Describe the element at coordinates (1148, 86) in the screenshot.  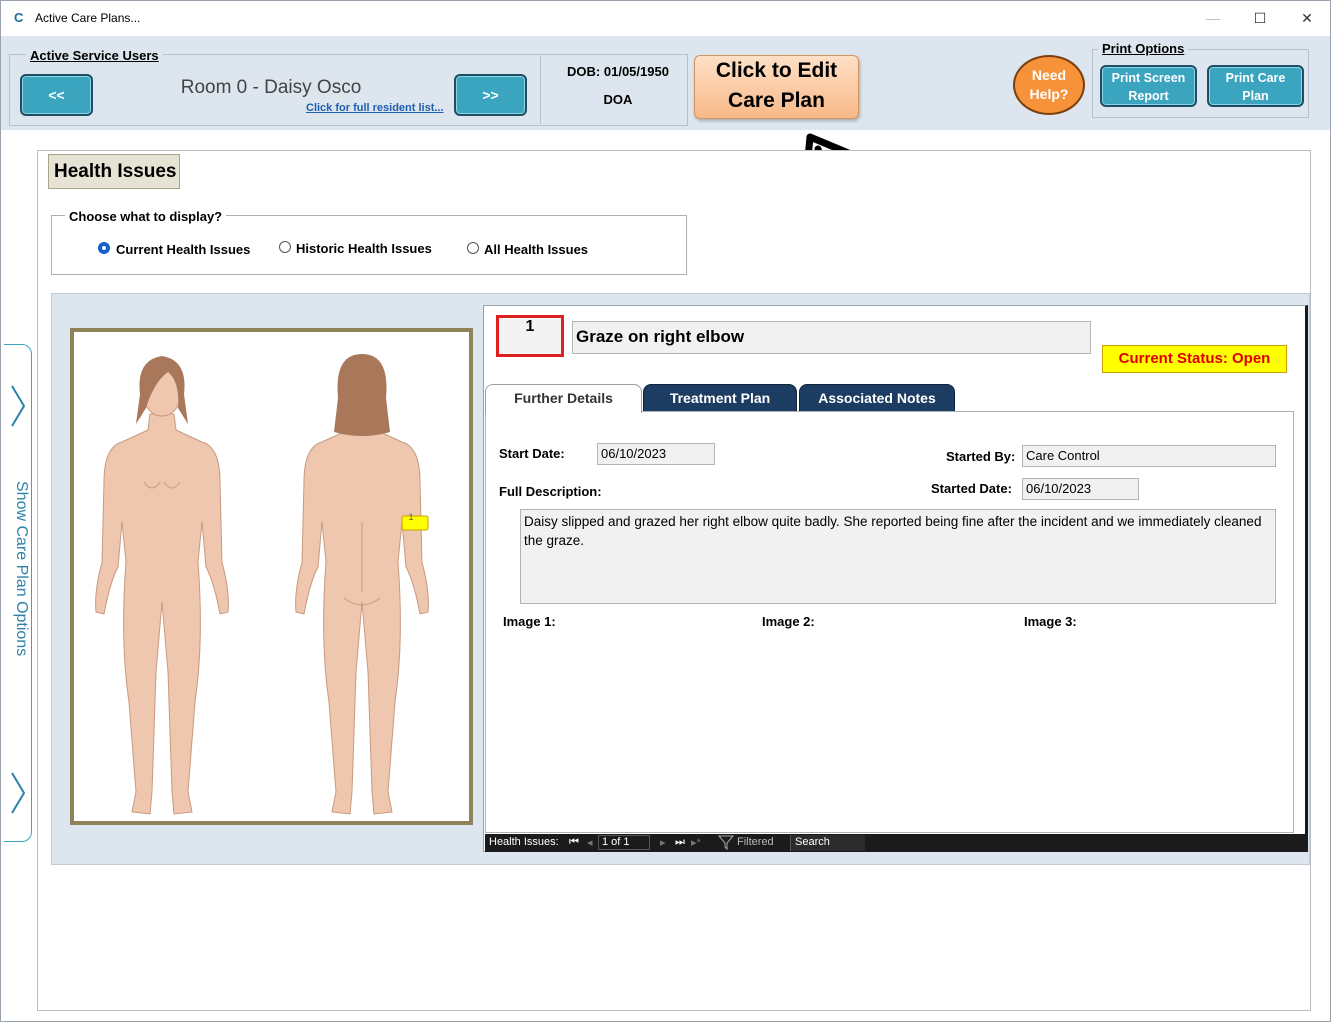
I see `print-screen-report-button: Print Screen Report` at that location.